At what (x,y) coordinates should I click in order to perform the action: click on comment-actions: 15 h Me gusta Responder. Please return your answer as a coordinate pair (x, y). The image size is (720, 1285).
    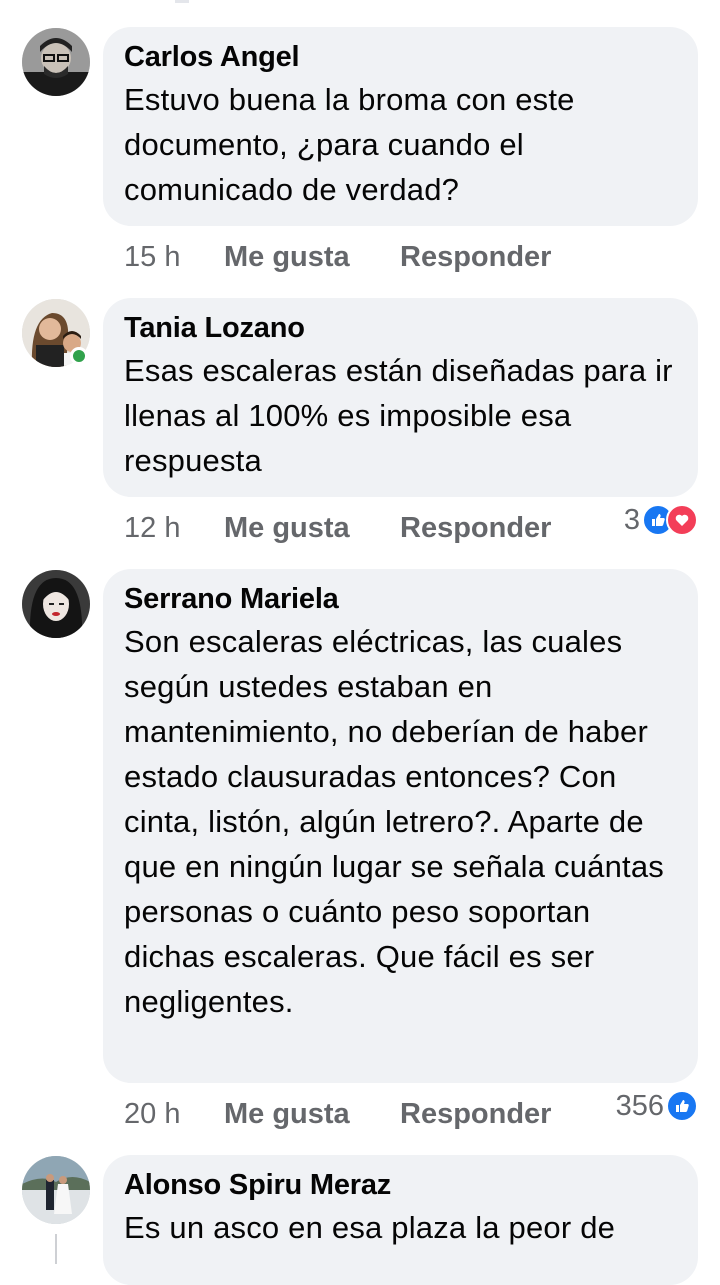
    Looking at the image, I should click on (414, 257).